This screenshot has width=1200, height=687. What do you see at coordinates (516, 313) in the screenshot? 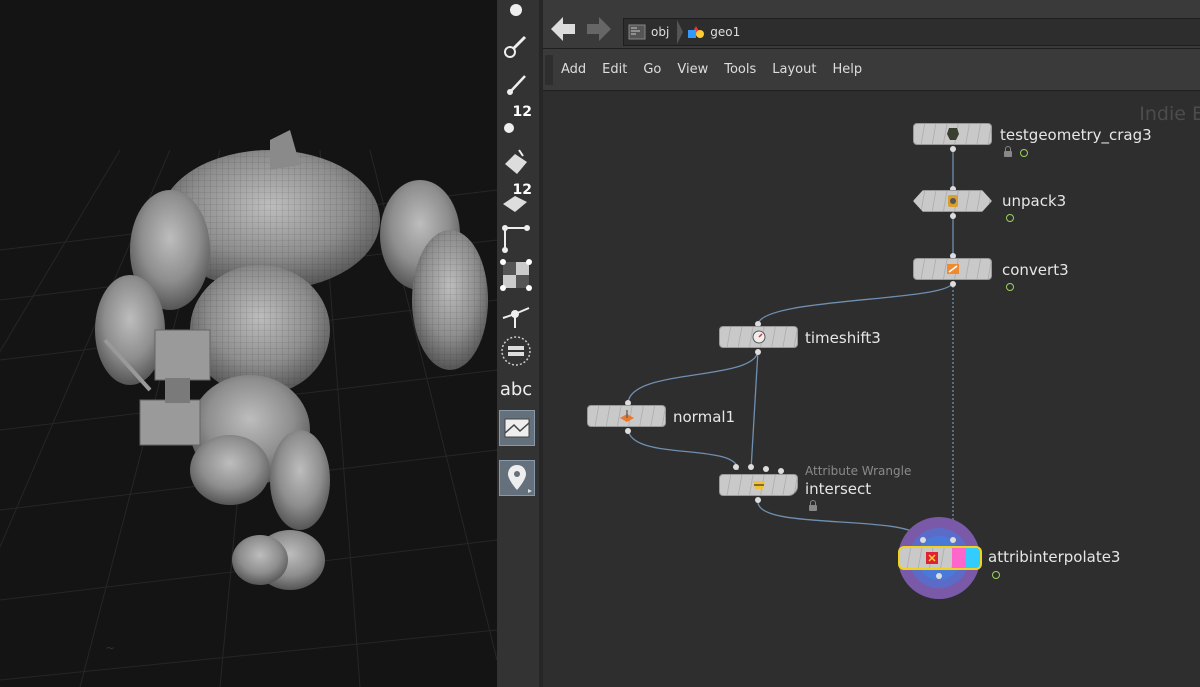
I see `point-normal-icon` at bounding box center [516, 313].